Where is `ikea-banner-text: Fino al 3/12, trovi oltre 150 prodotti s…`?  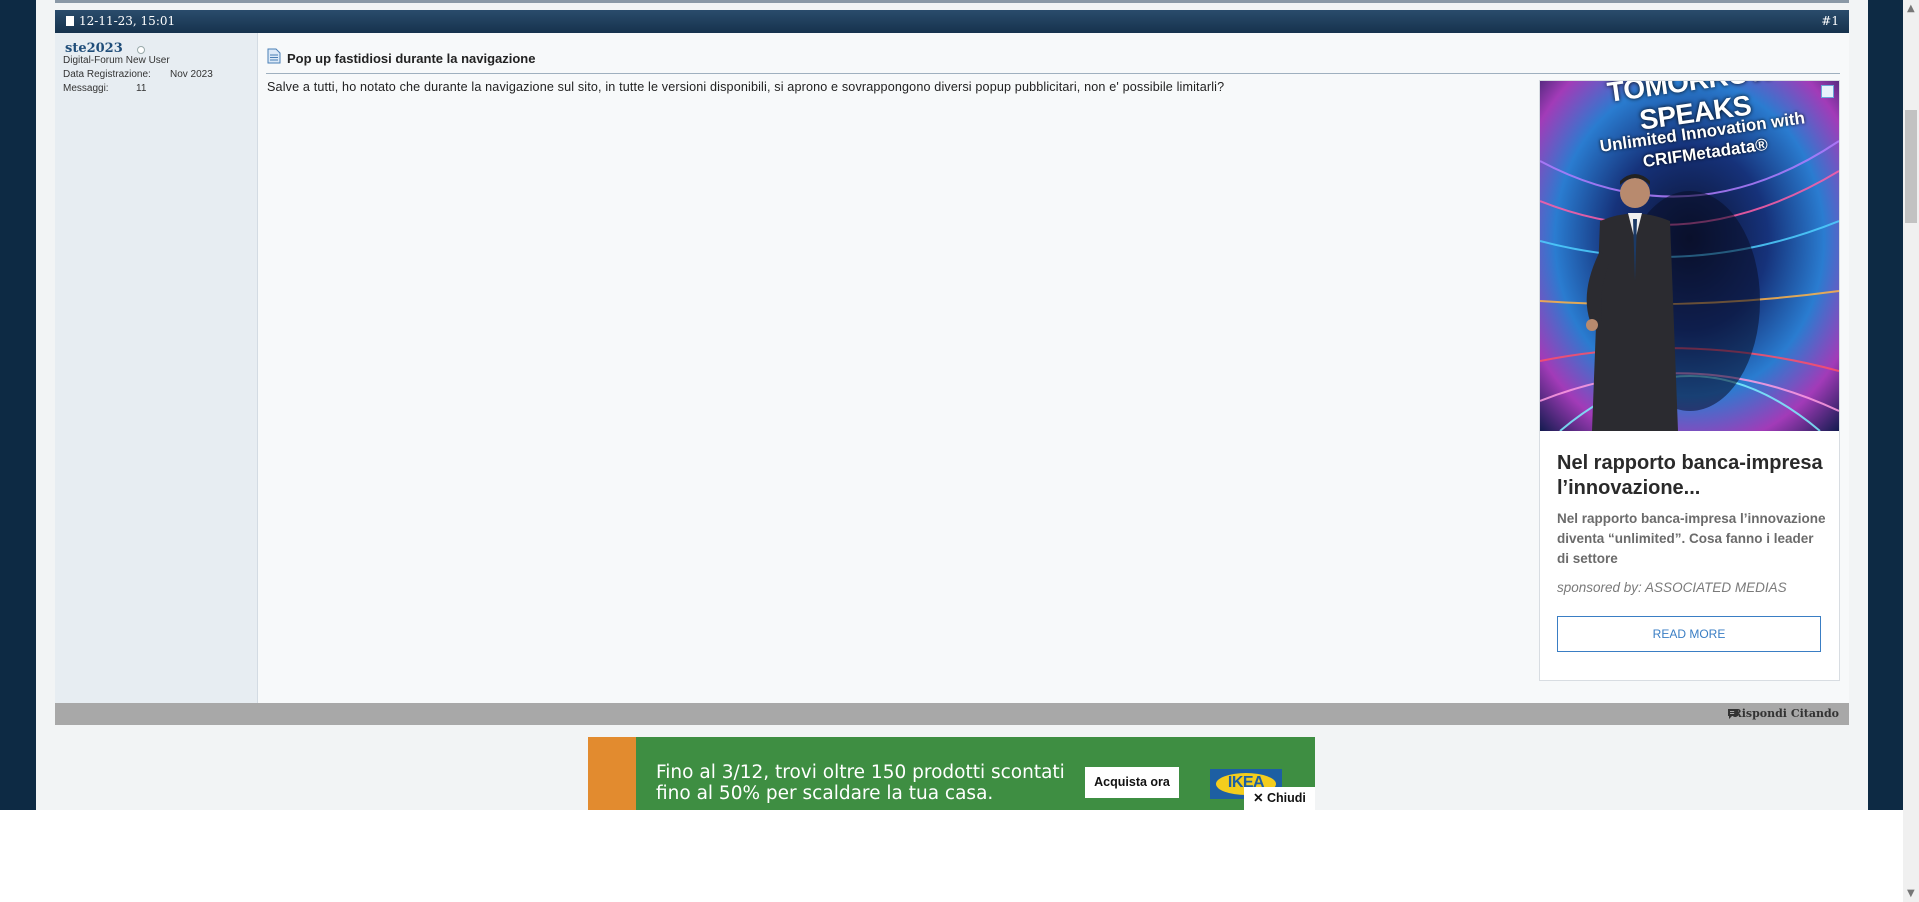 ikea-banner-text: Fino al 3/12, trovi oltre 150 prodotti s… is located at coordinates (860, 783).